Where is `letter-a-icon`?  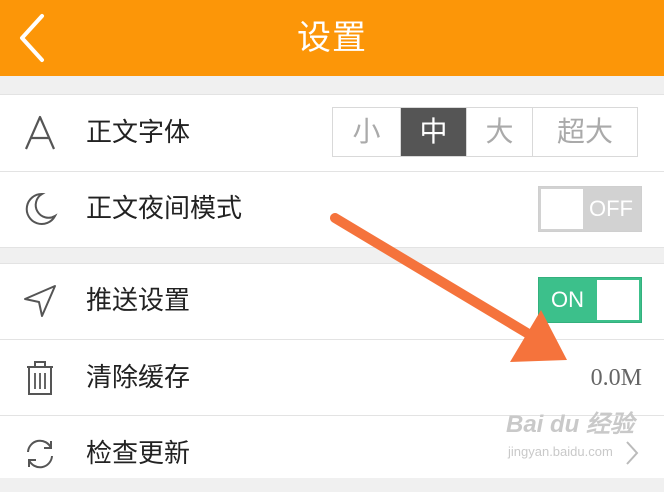 letter-a-icon is located at coordinates (40, 132).